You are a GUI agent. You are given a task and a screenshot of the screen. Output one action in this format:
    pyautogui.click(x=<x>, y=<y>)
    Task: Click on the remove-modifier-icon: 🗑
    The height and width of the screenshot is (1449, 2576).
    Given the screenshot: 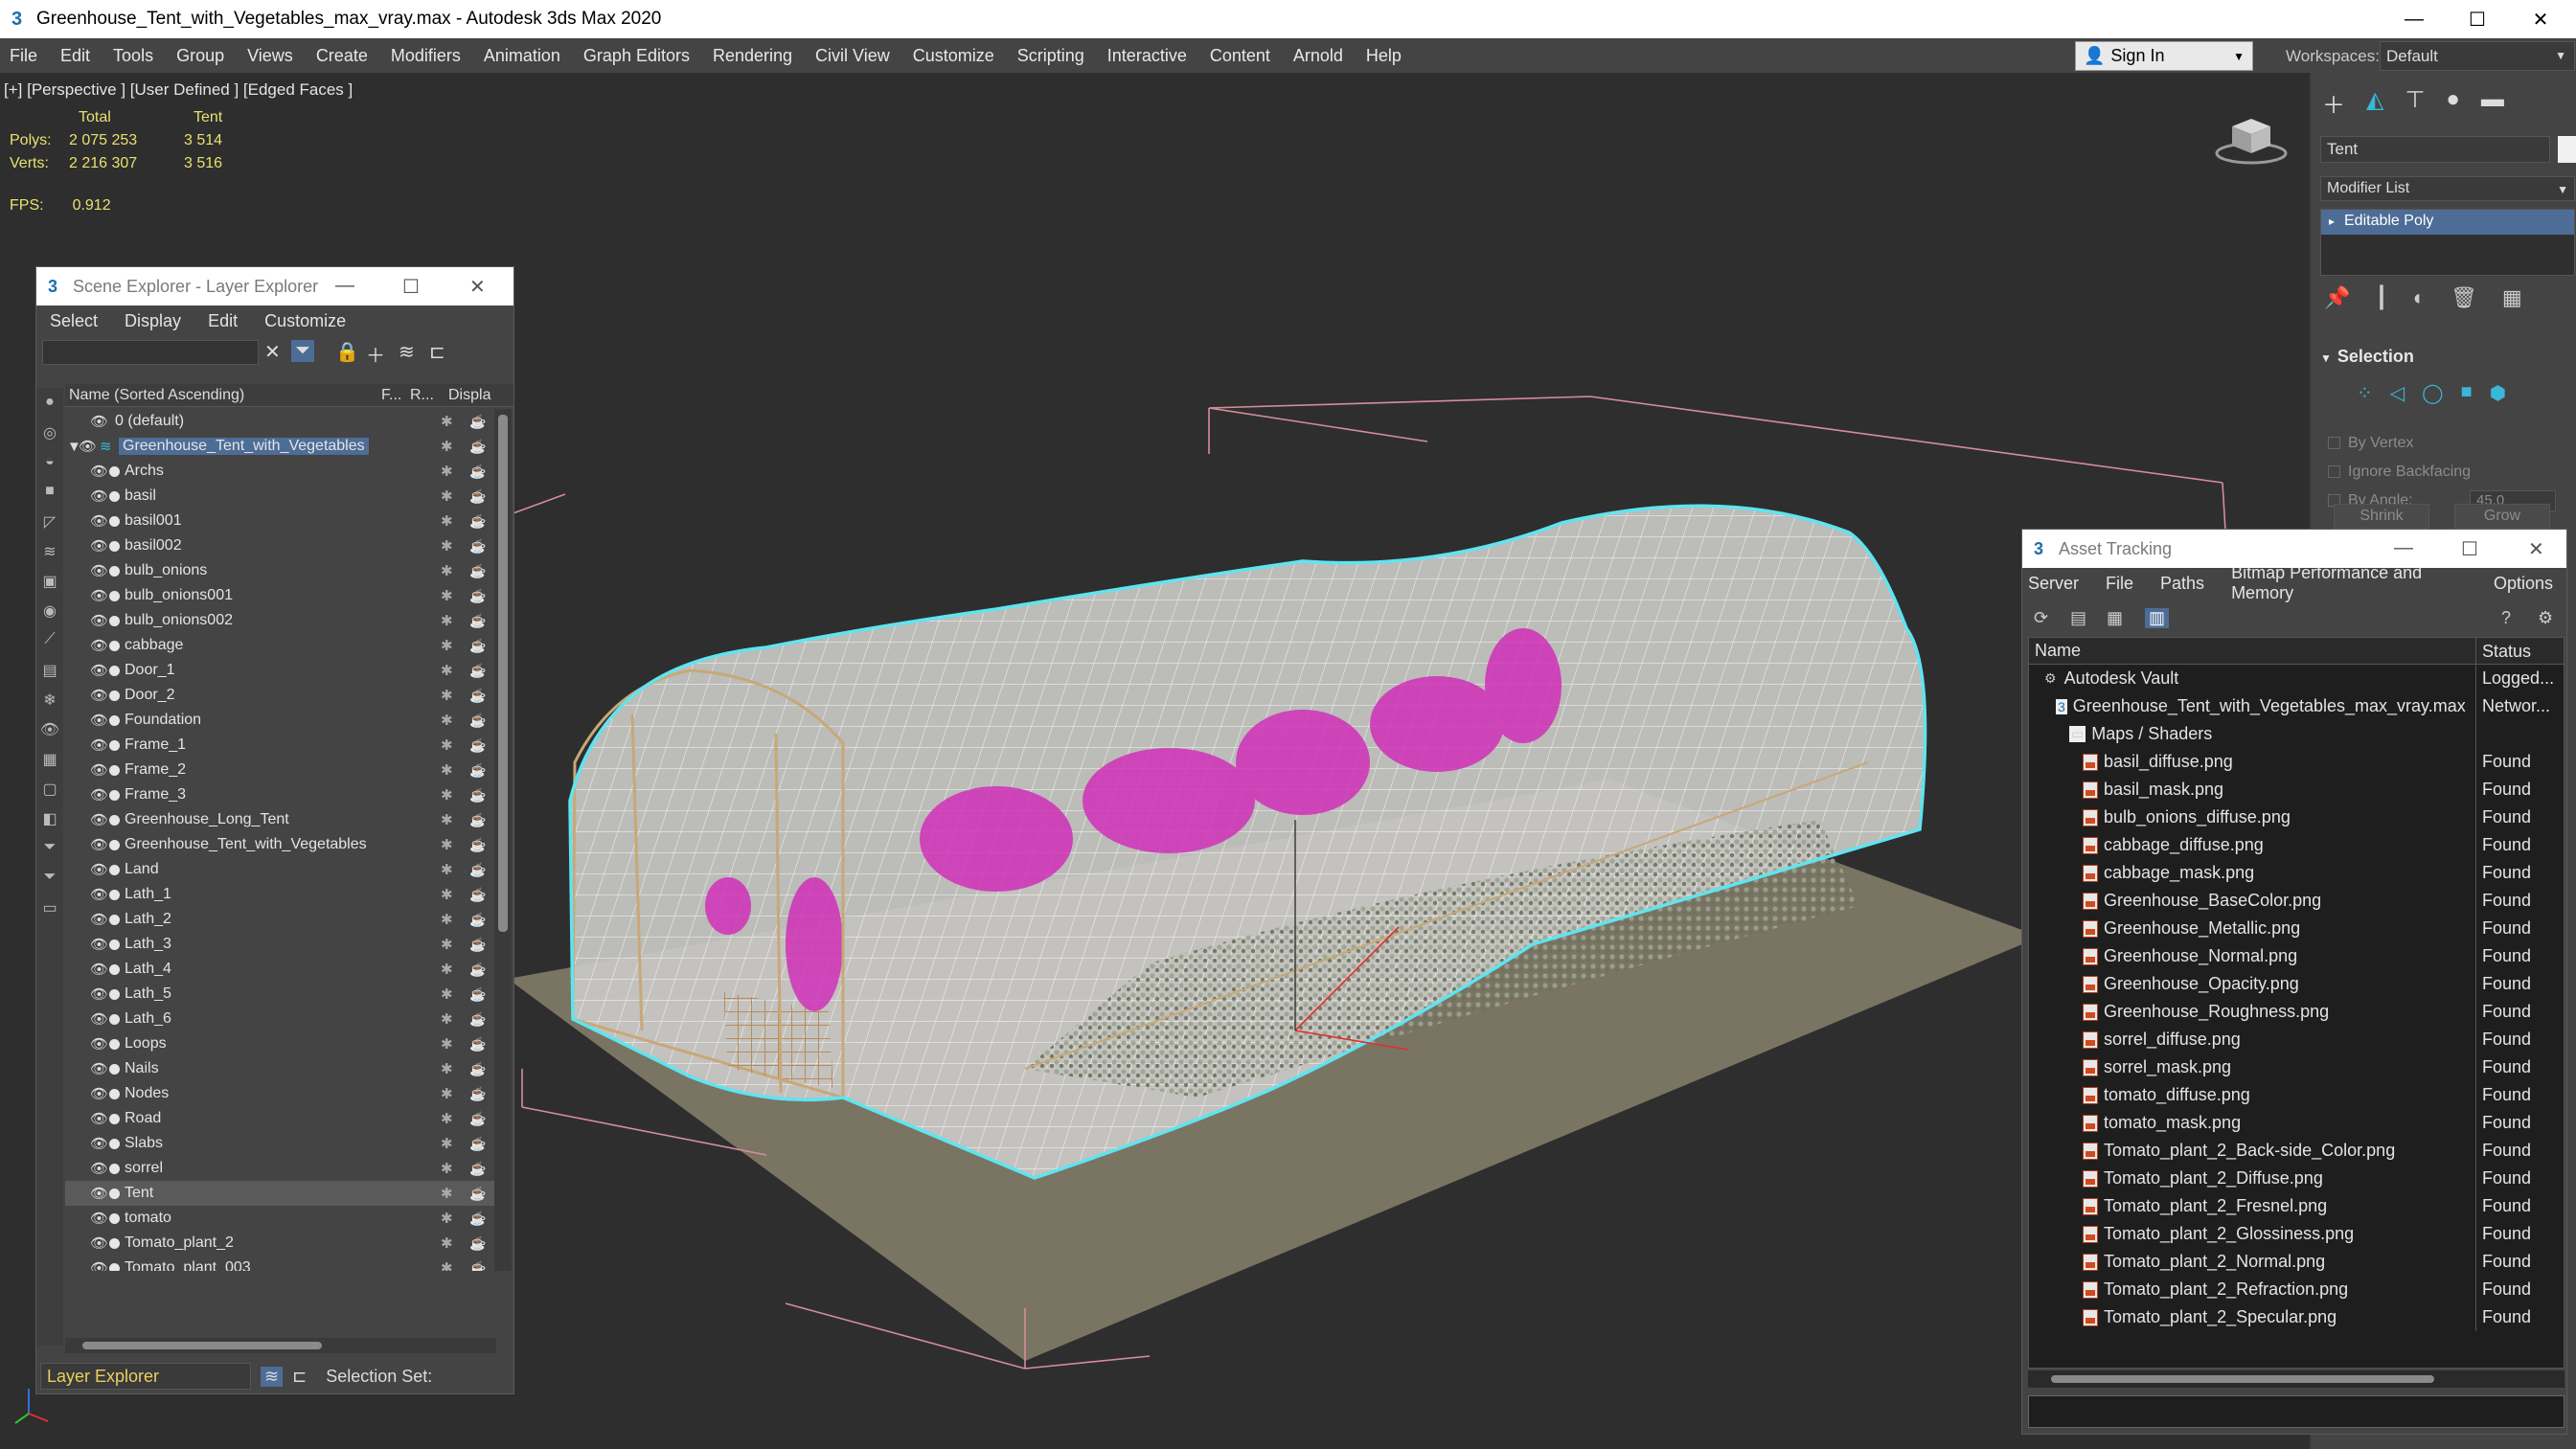 What is the action you would take?
    pyautogui.click(x=2464, y=297)
    